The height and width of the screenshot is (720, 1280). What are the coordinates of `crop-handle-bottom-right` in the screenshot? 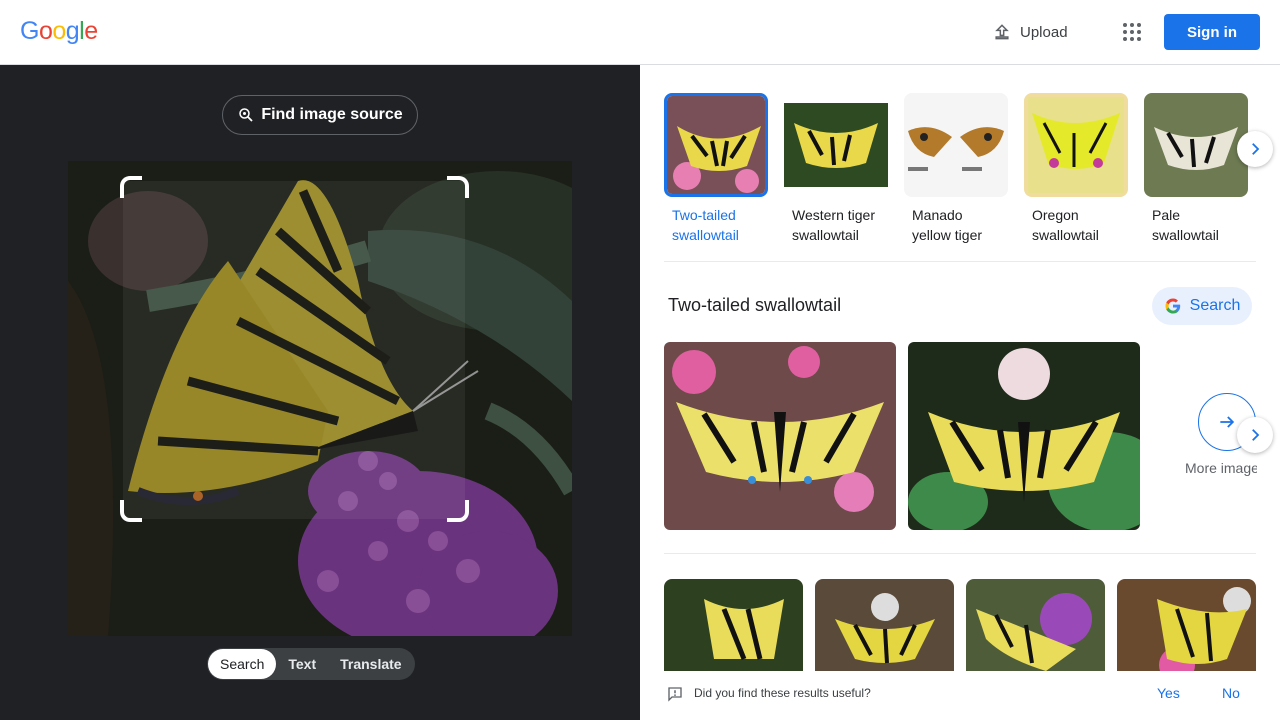 It's located at (458, 511).